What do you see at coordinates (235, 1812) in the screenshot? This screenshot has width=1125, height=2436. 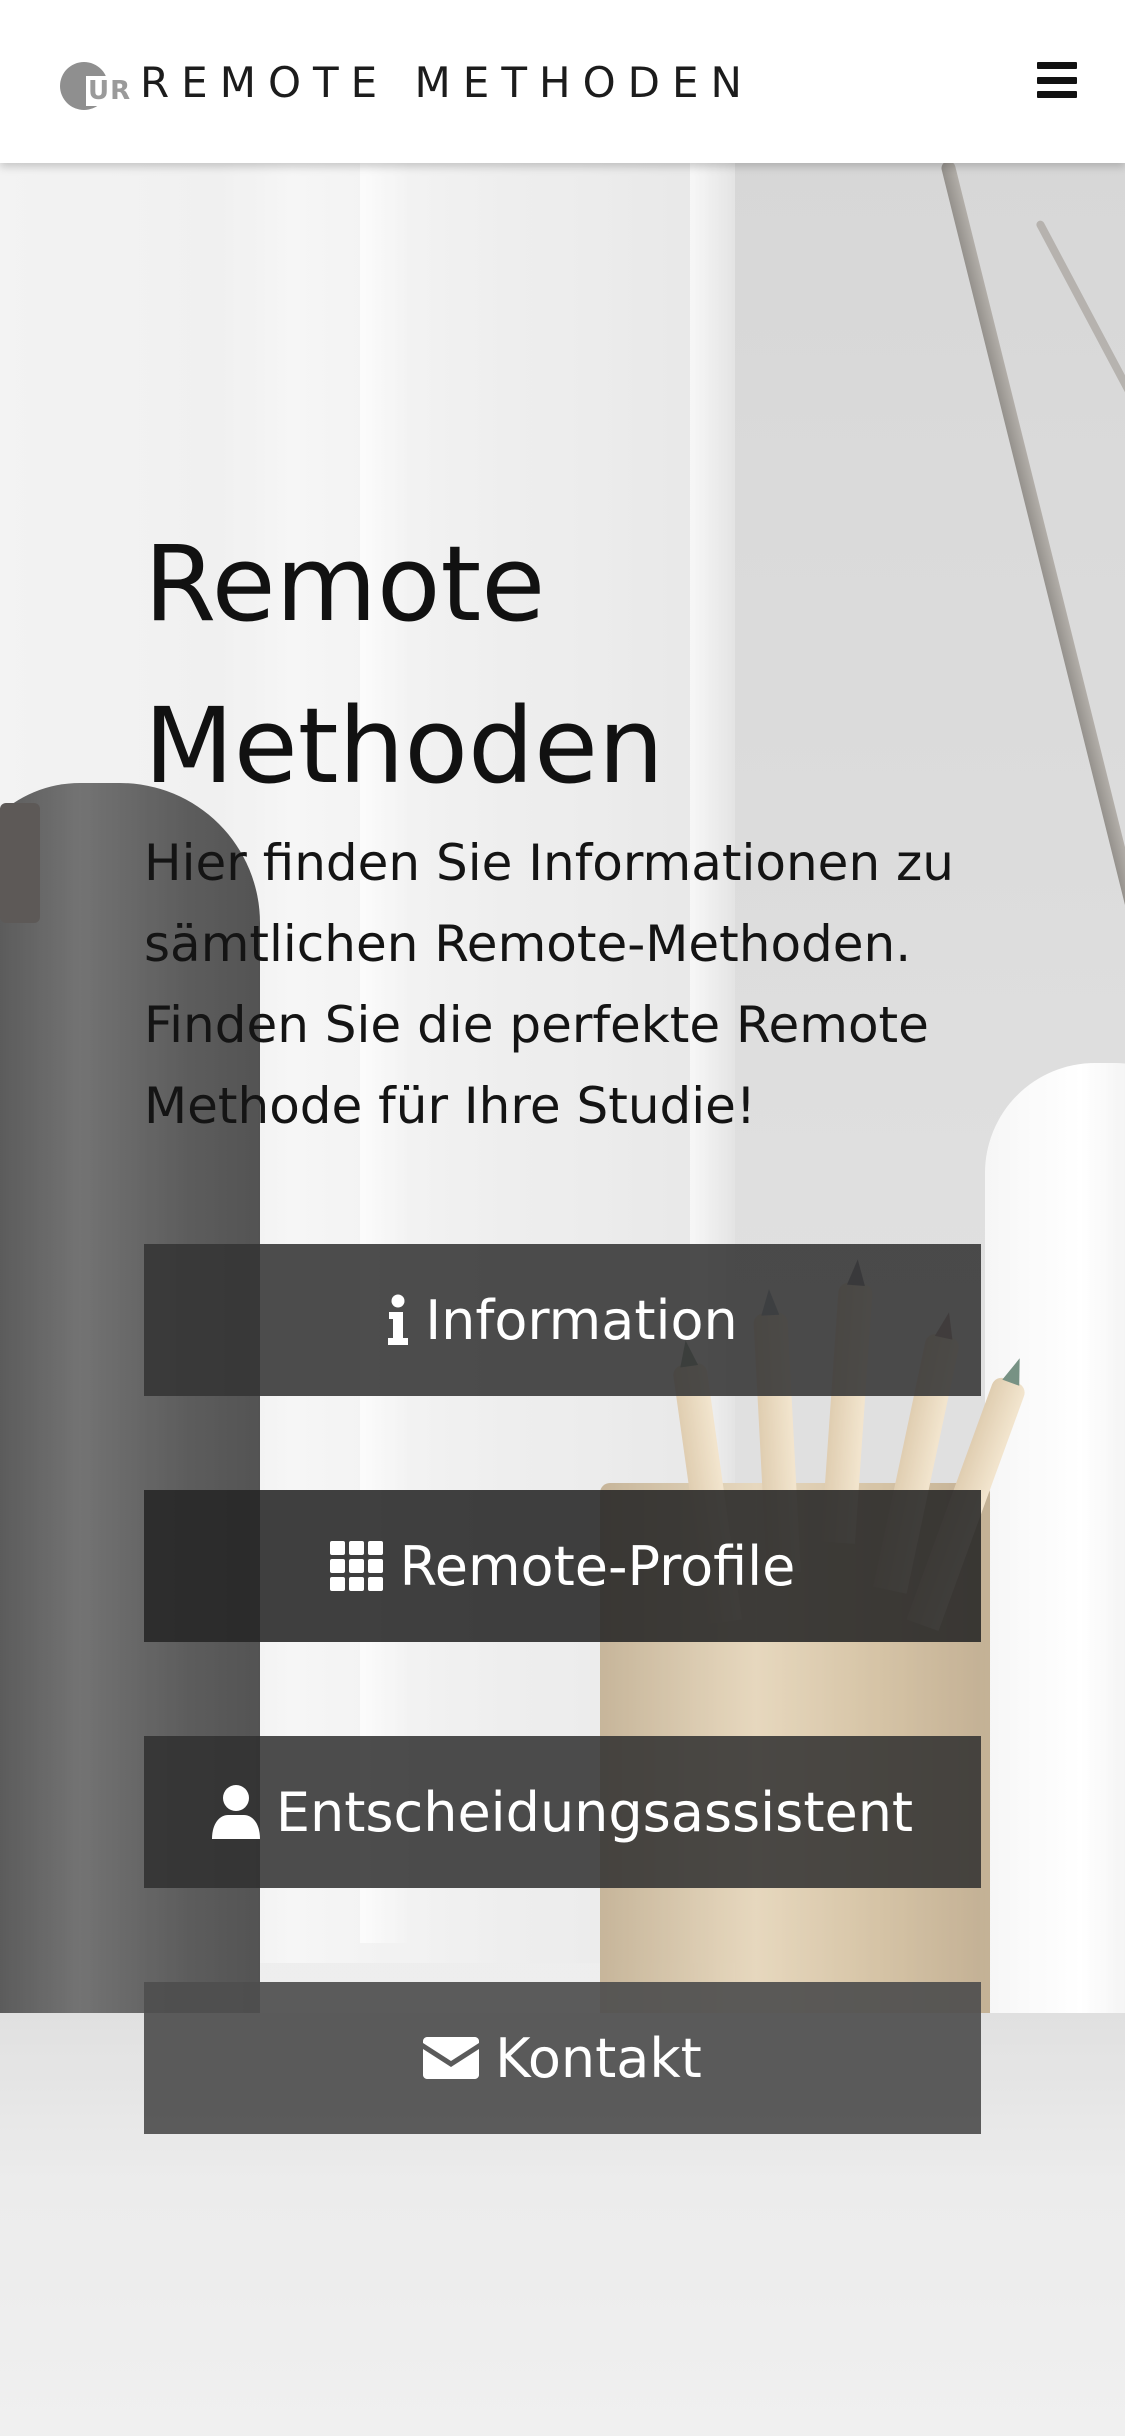 I see `user-icon` at bounding box center [235, 1812].